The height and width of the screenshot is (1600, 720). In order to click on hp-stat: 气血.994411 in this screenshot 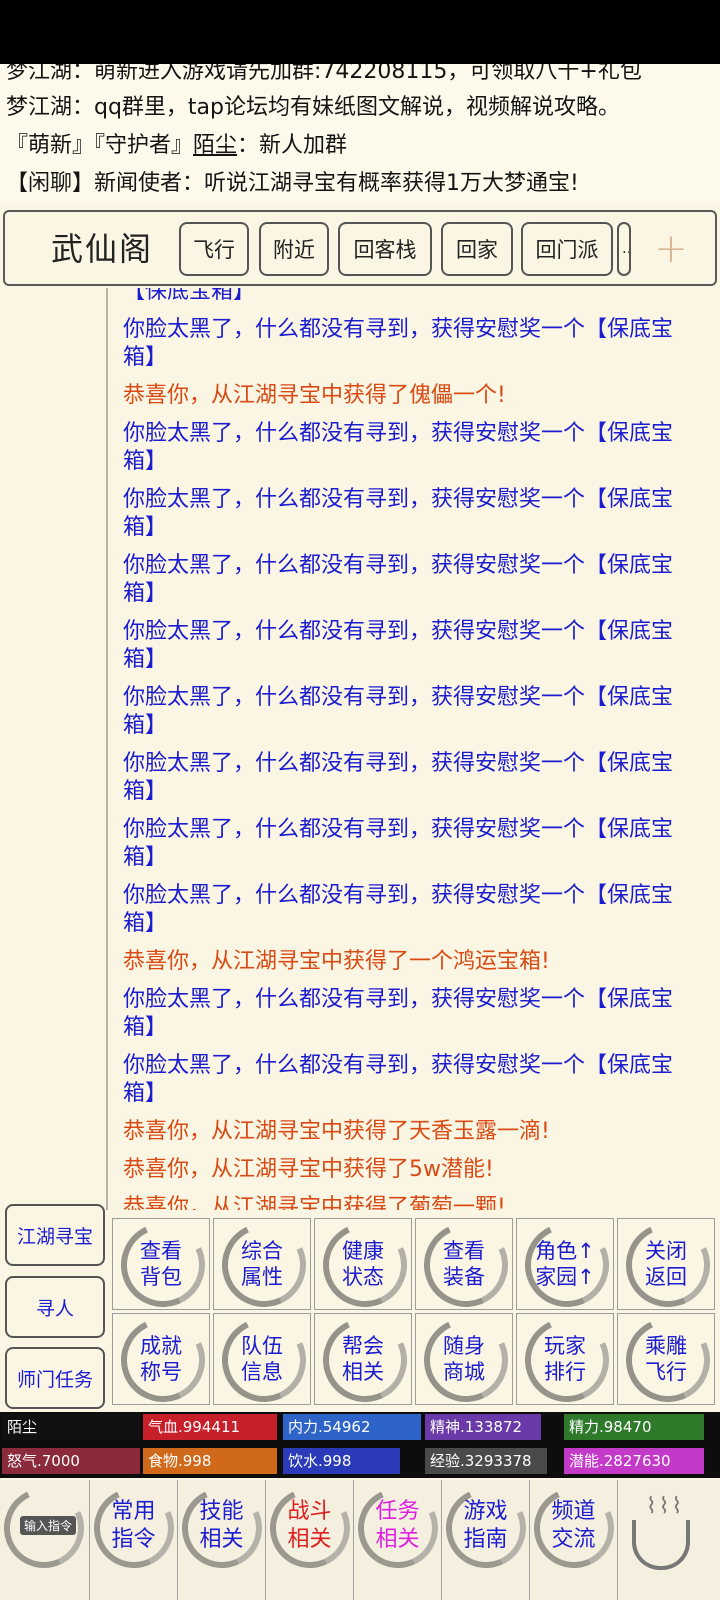, I will do `click(210, 1427)`.